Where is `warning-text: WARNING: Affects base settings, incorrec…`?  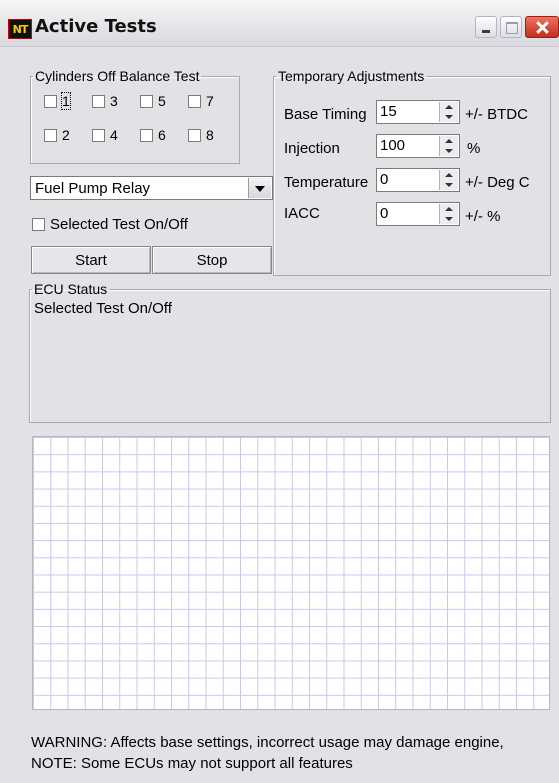
warning-text: WARNING: Affects base settings, incorrec… is located at coordinates (267, 742).